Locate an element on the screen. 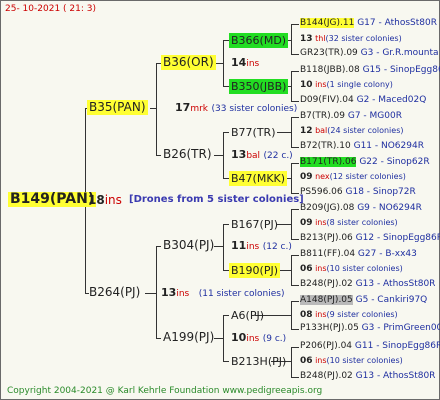  l2-node-2: B26(TR) is located at coordinates (187, 154).